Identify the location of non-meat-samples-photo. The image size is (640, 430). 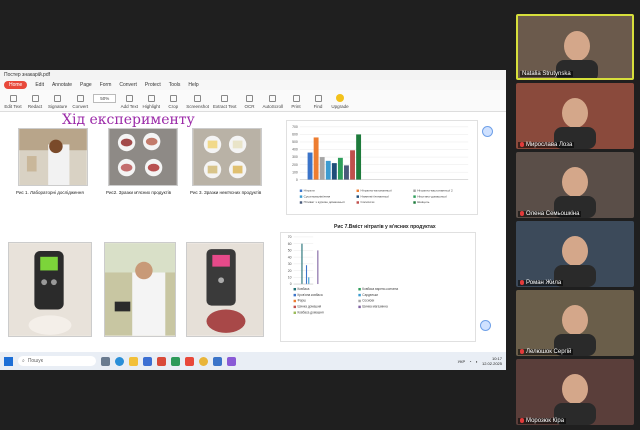
(227, 157).